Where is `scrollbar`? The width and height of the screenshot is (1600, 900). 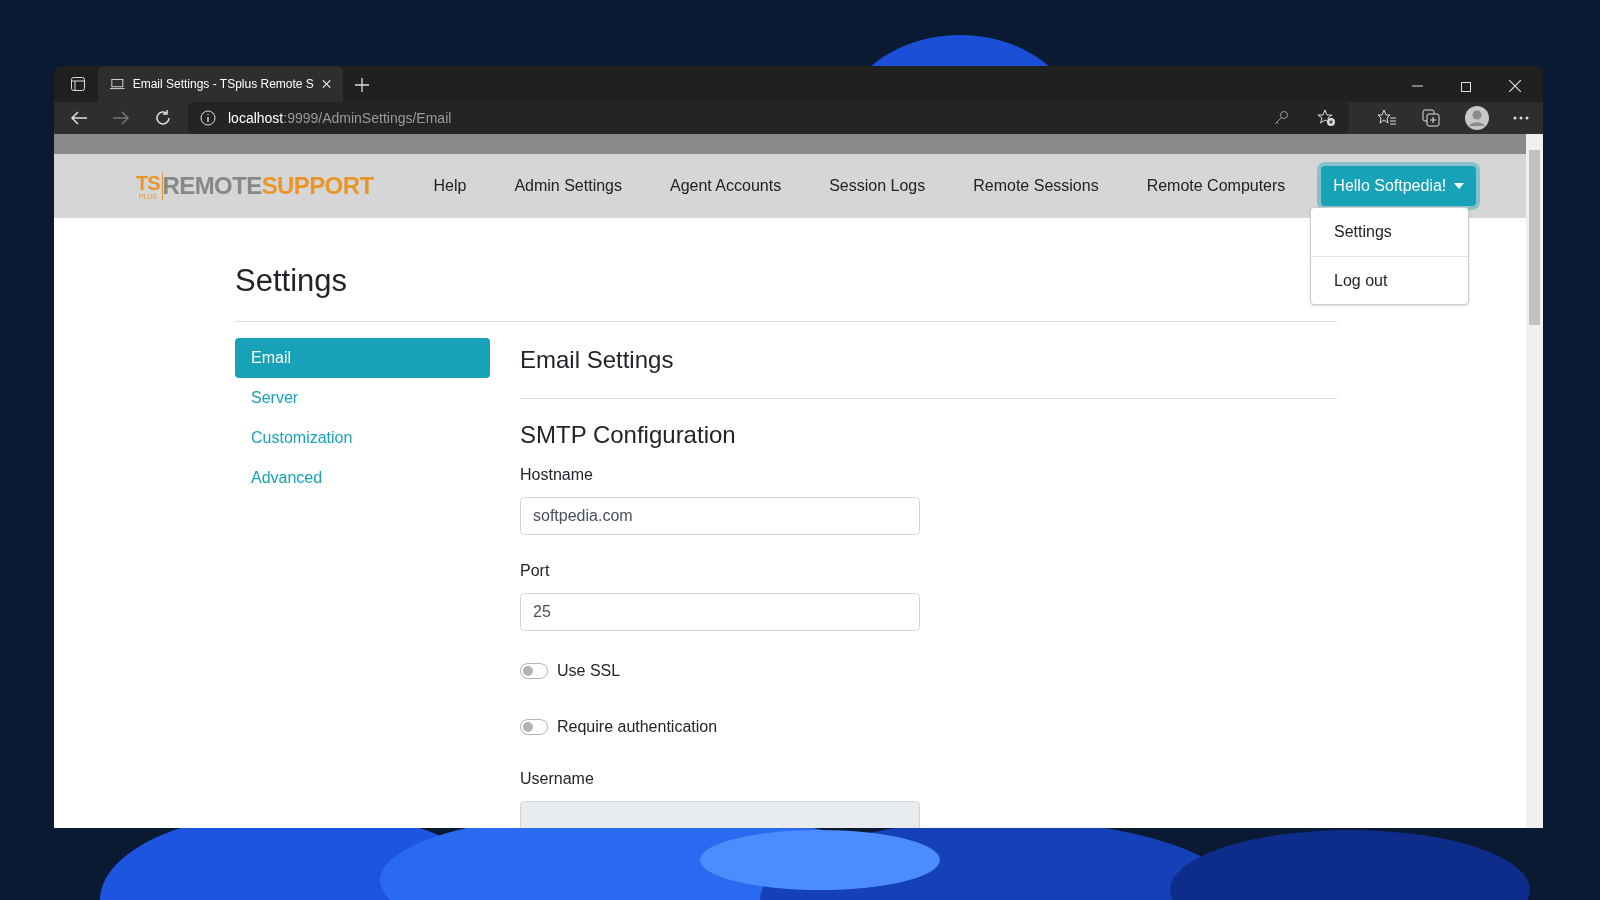
scrollbar is located at coordinates (1534, 481).